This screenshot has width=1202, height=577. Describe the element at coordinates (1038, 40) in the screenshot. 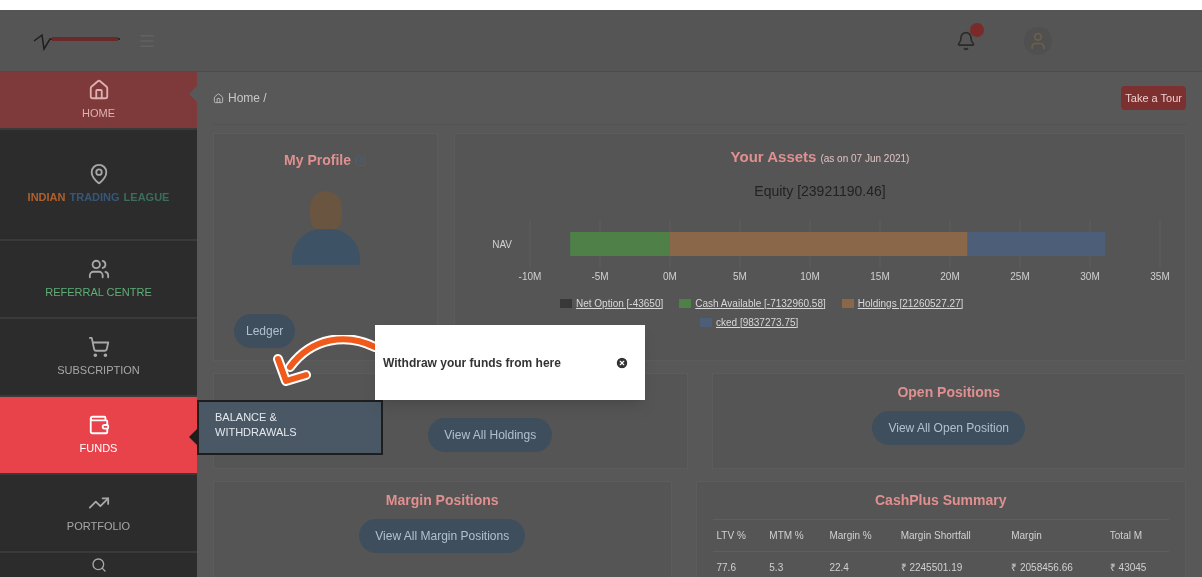

I see `user-avatar` at that location.